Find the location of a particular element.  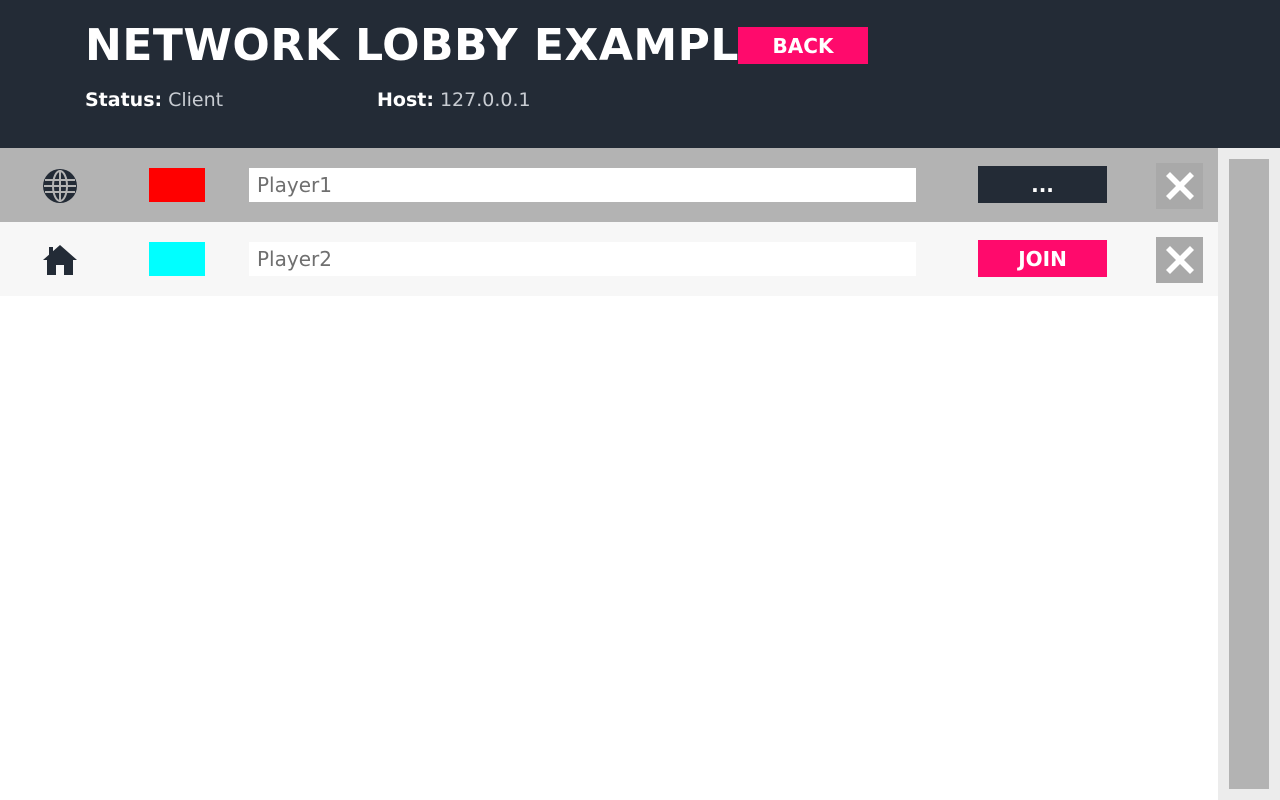

host-label: Host: is located at coordinates (405, 100).